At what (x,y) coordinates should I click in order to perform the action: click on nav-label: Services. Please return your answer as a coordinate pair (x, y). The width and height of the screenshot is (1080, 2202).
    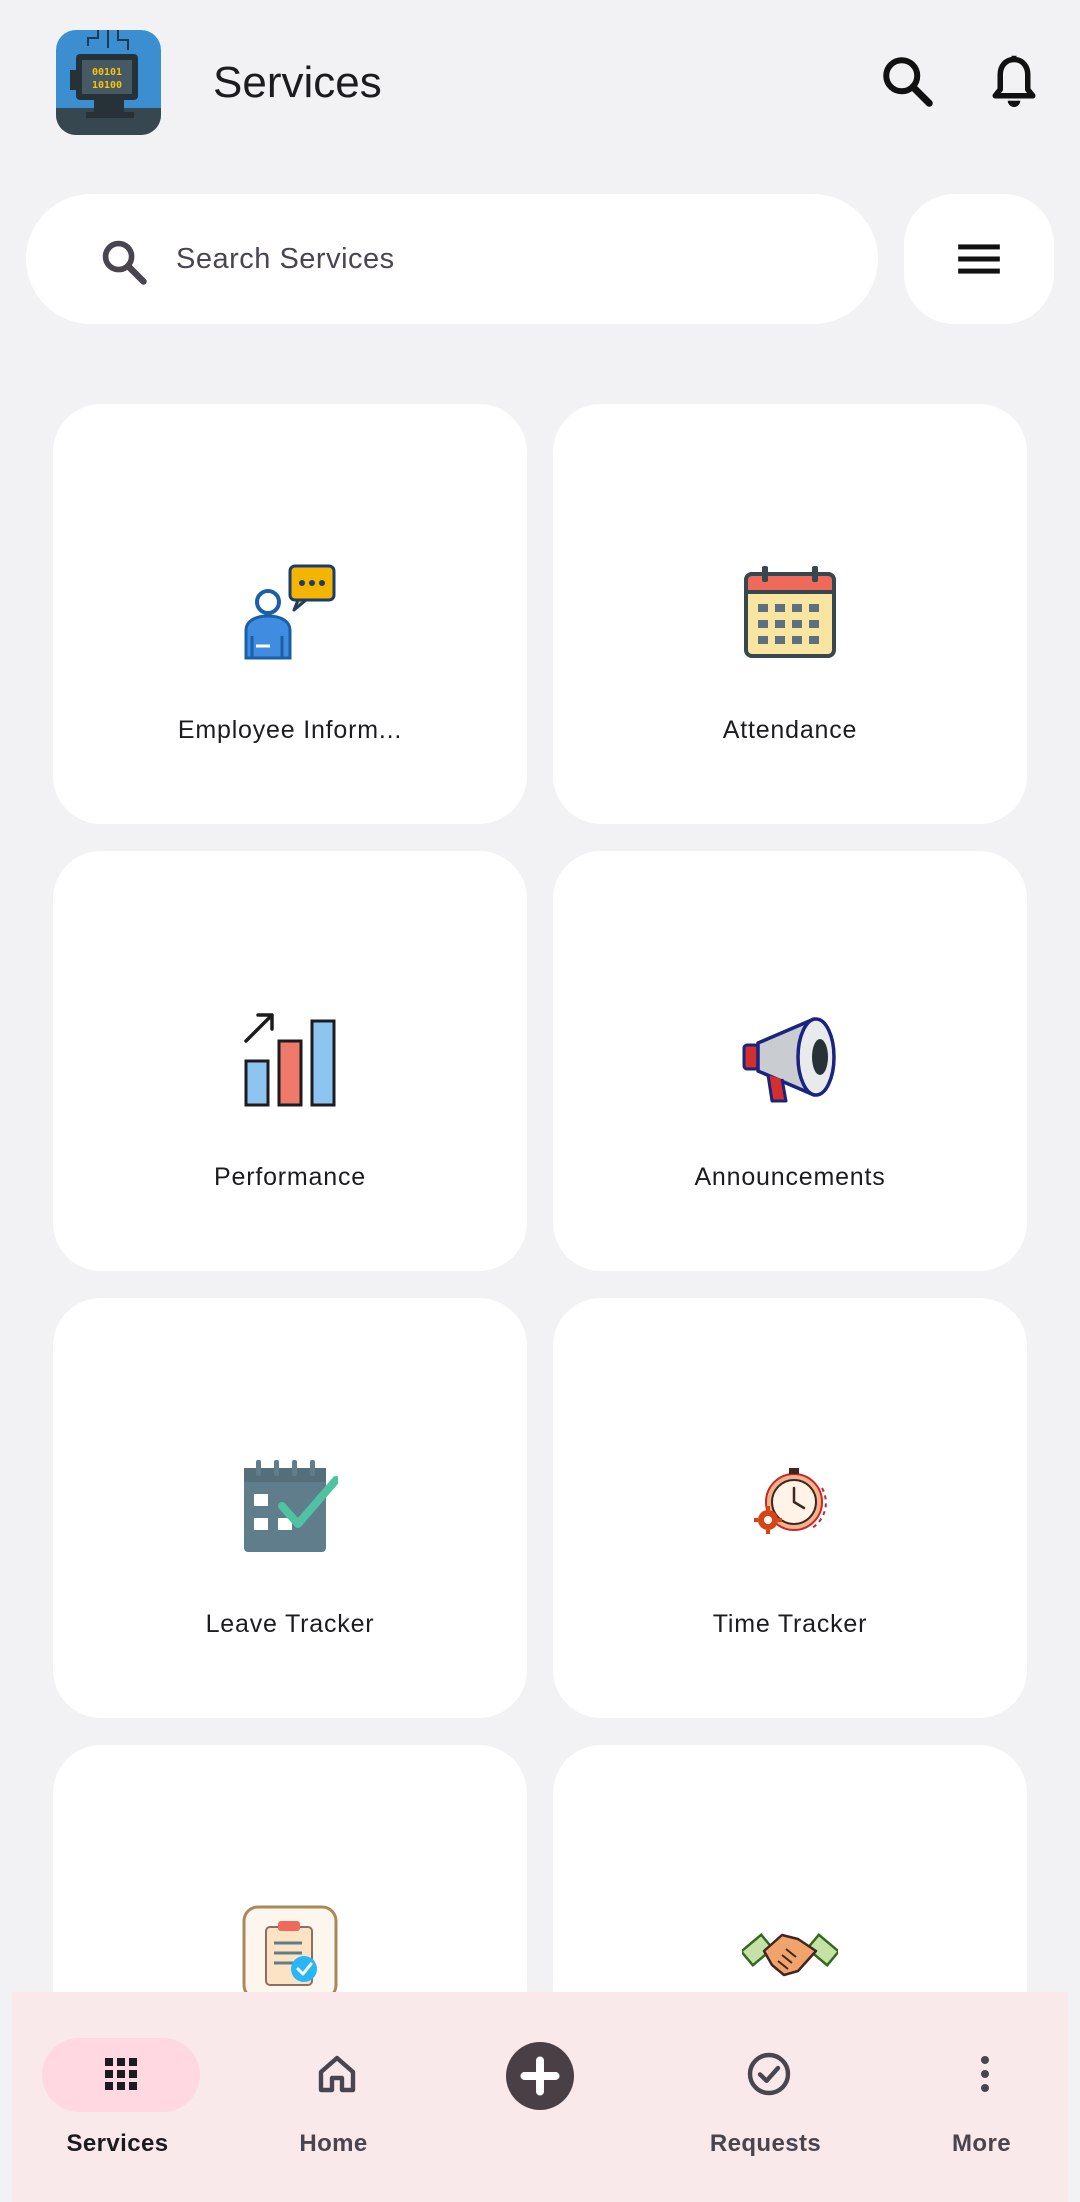
    Looking at the image, I should click on (117, 2143).